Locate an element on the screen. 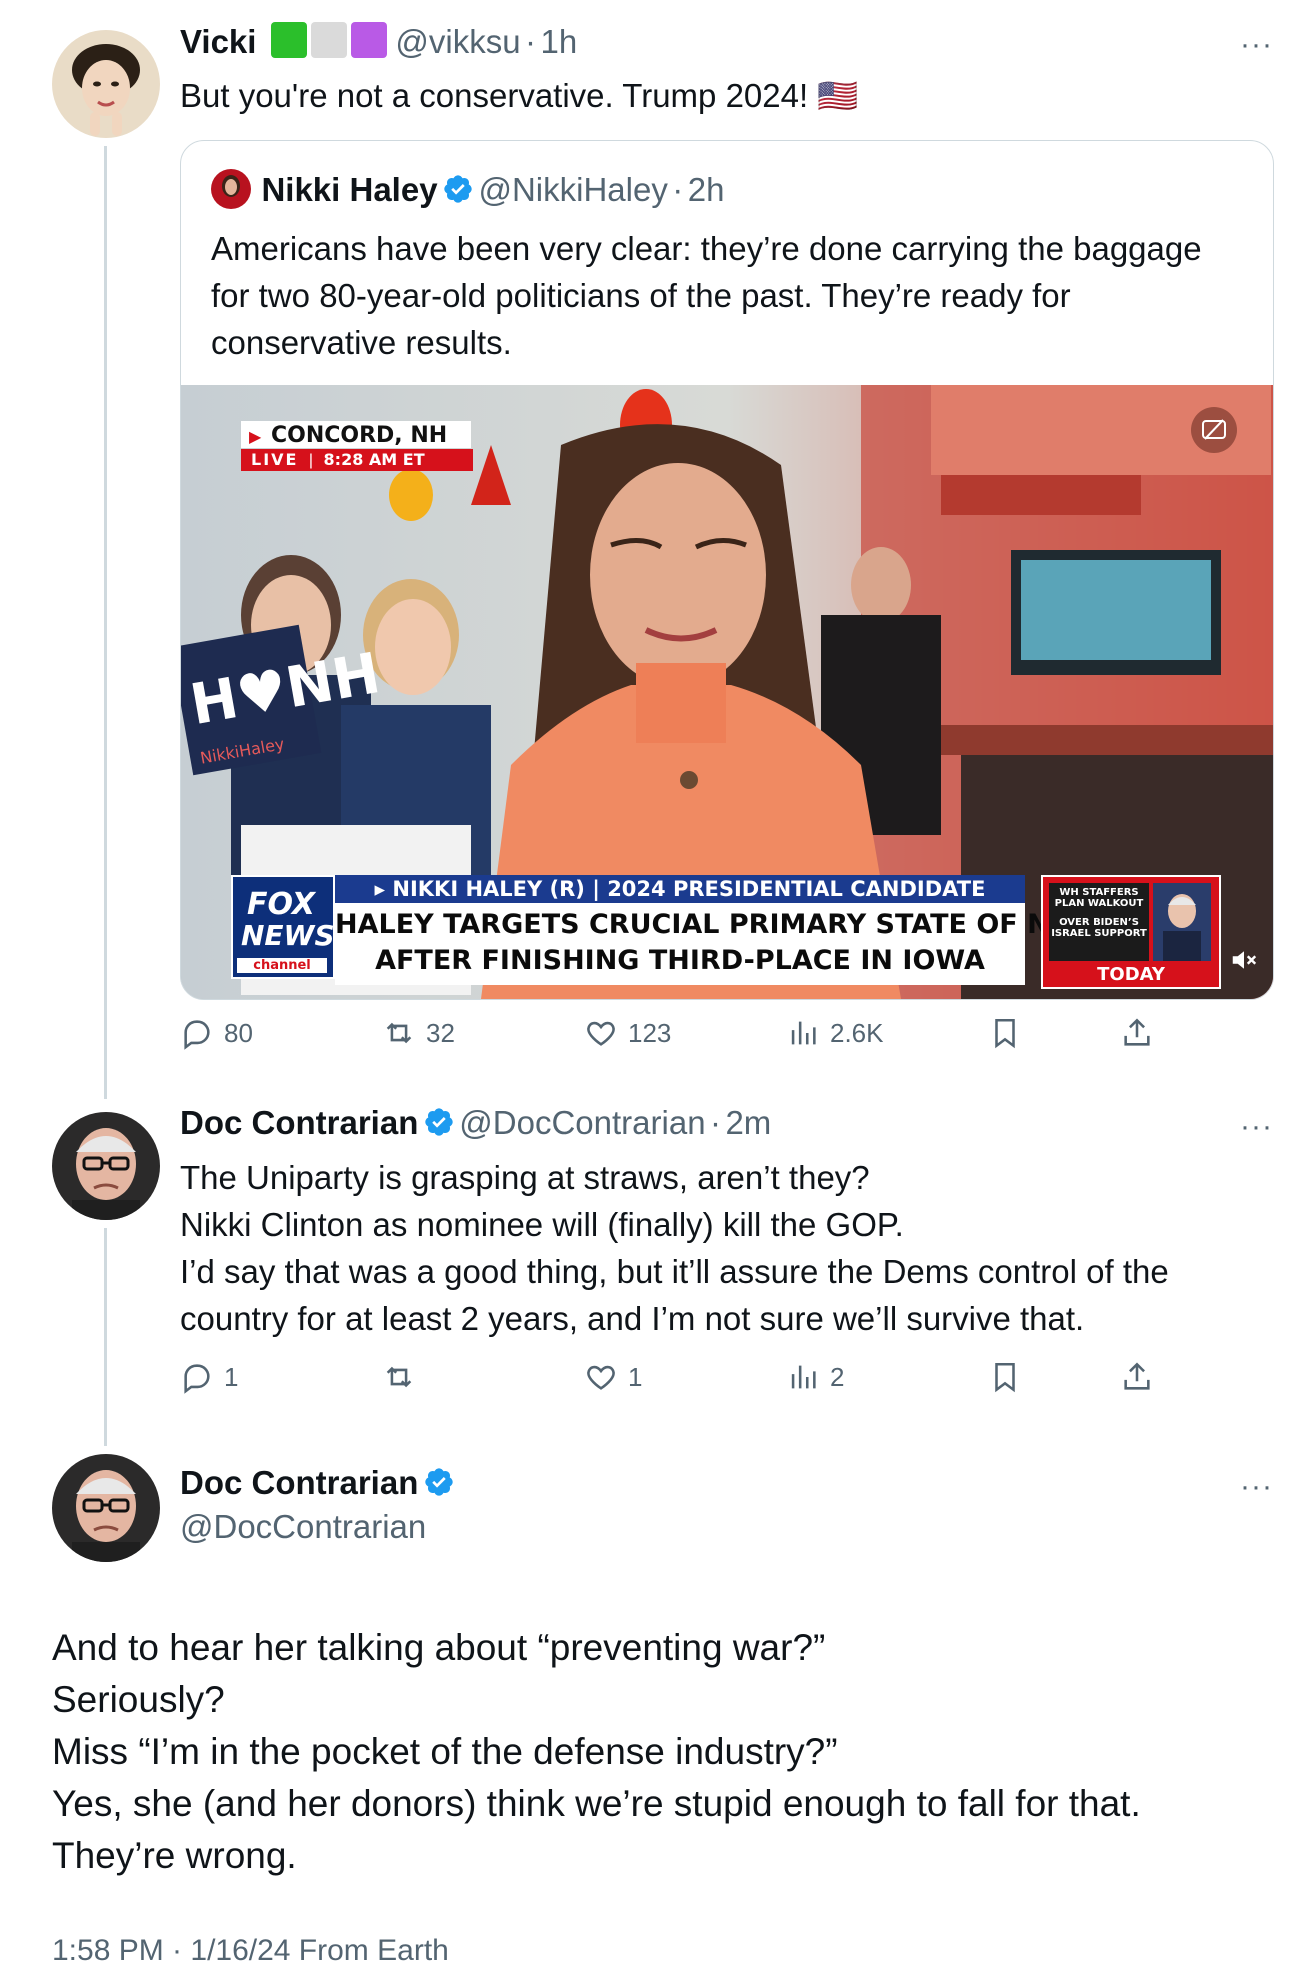 The height and width of the screenshot is (1983, 1302). views-button: 2.6K is located at coordinates (835, 1033).